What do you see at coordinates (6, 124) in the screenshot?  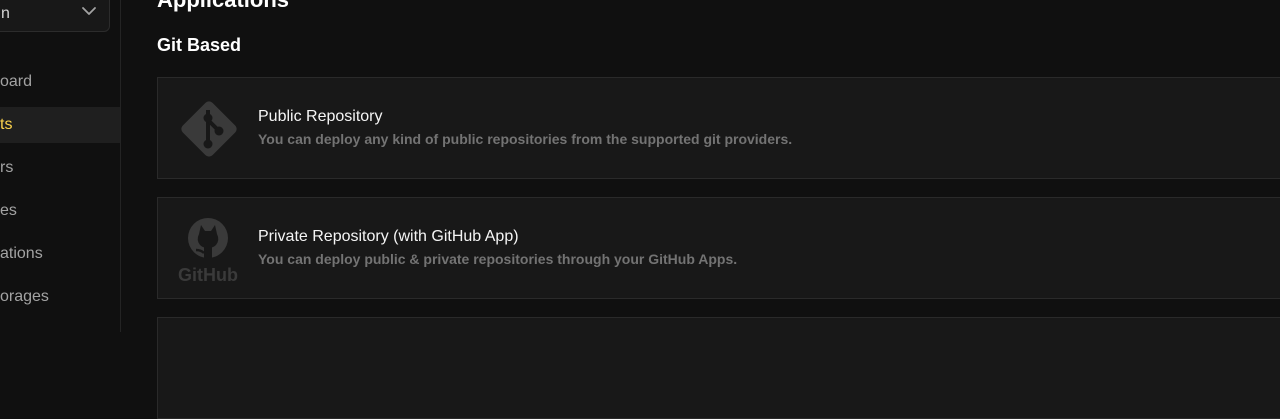 I see `sidebar-item-label: ts` at bounding box center [6, 124].